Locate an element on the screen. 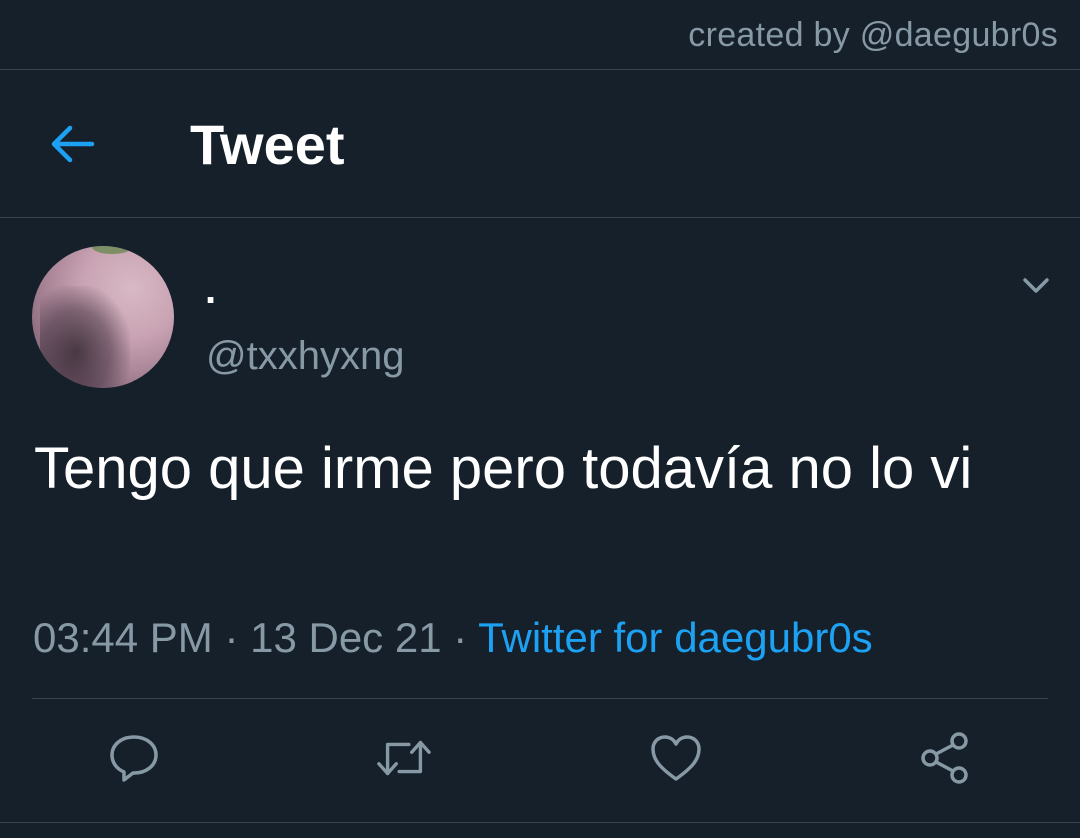  retweet-button is located at coordinates (404, 758).